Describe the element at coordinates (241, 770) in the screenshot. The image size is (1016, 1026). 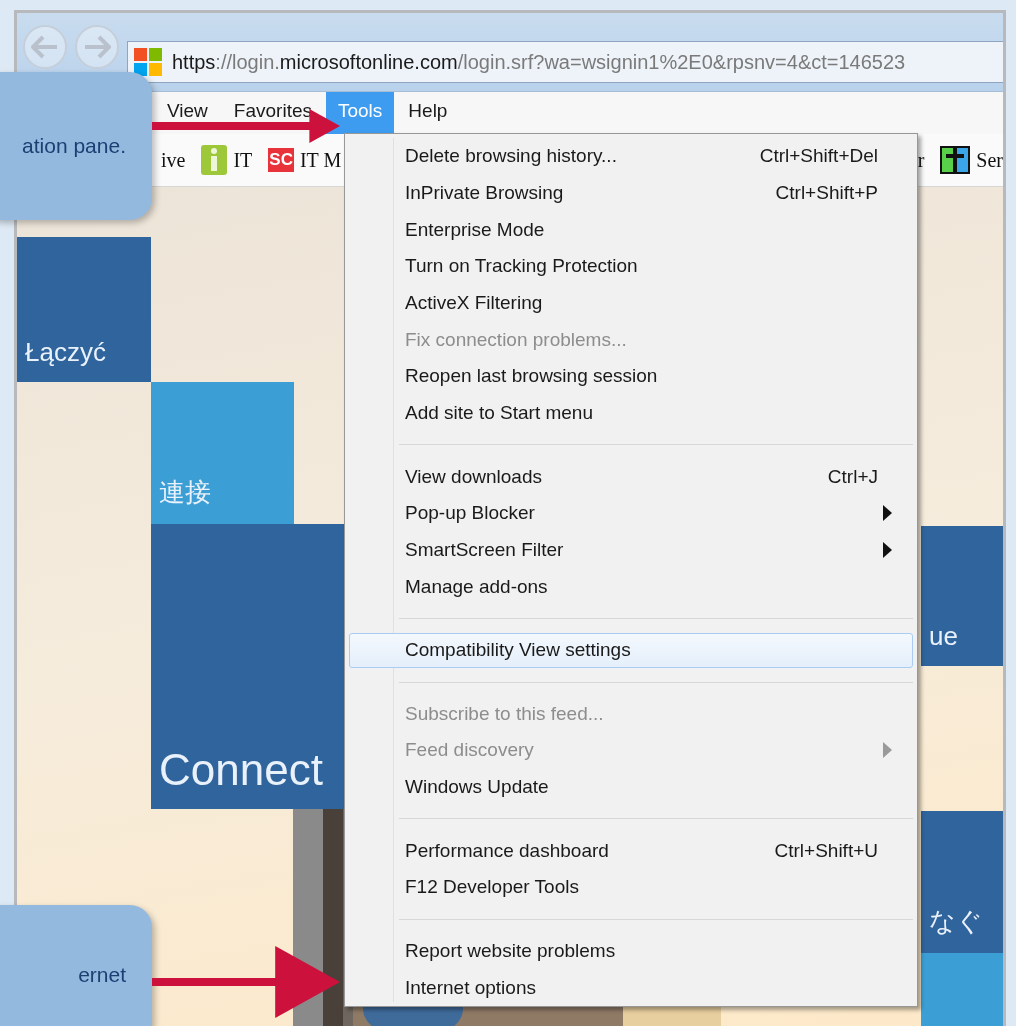
I see `tile-text: Connect` at that location.